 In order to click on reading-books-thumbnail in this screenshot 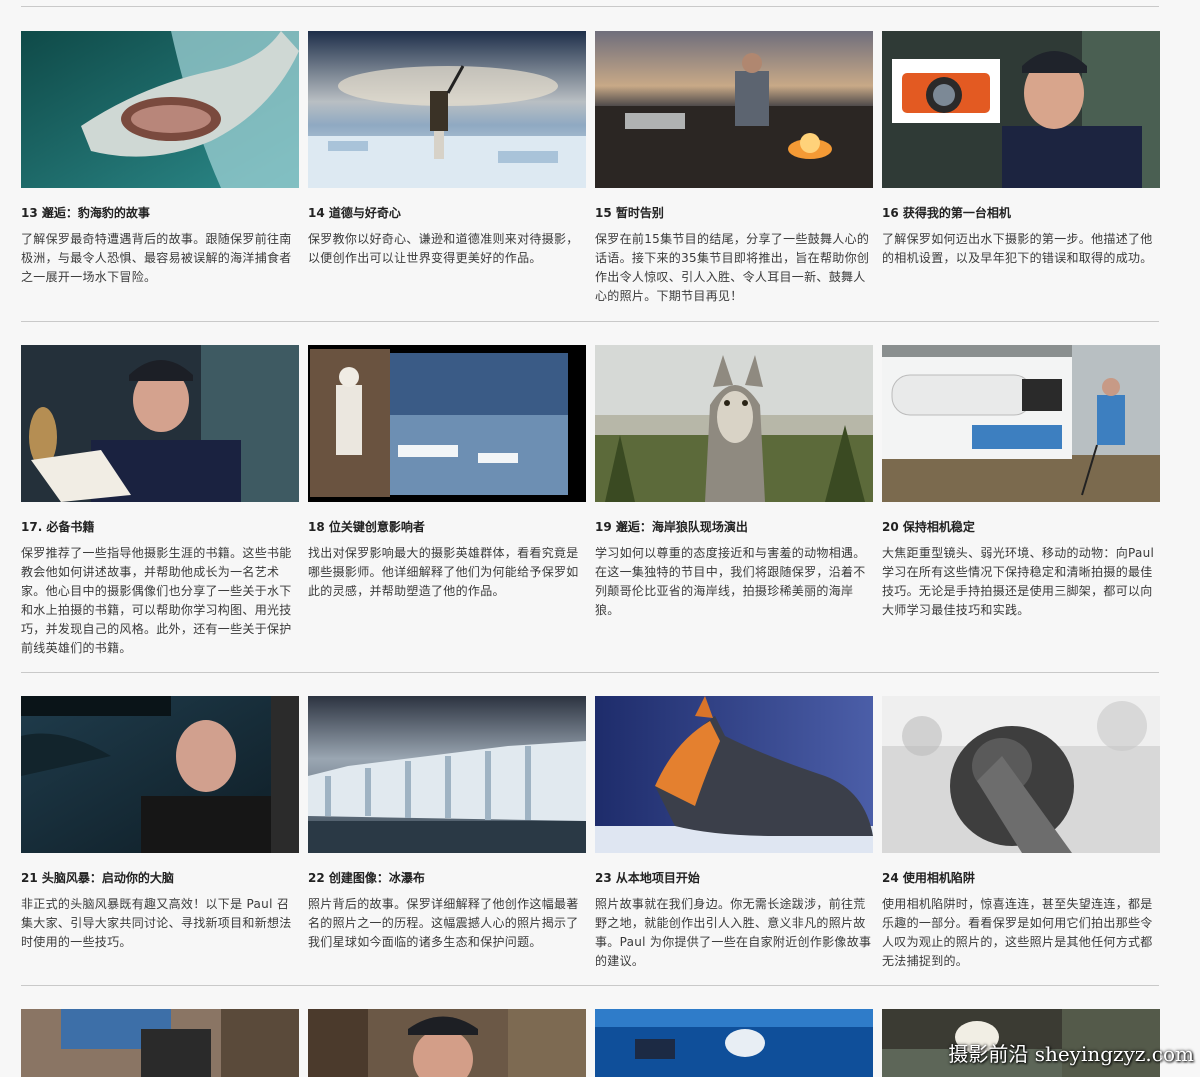, I will do `click(160, 423)`.